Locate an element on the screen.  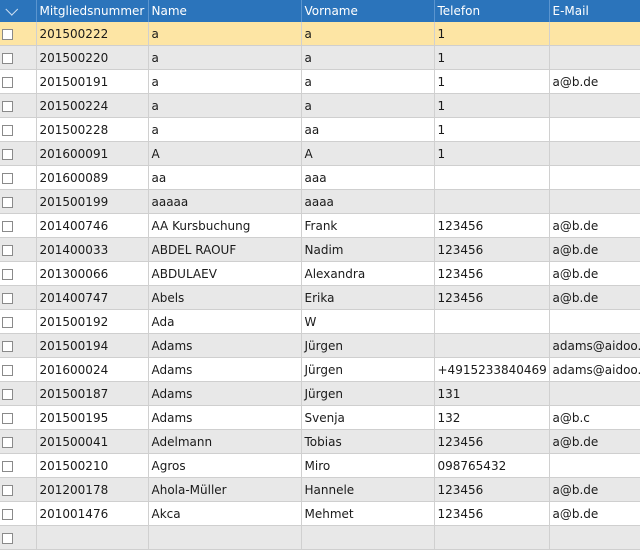
table-row: 201500220 a a 1 is located at coordinates (320, 57).